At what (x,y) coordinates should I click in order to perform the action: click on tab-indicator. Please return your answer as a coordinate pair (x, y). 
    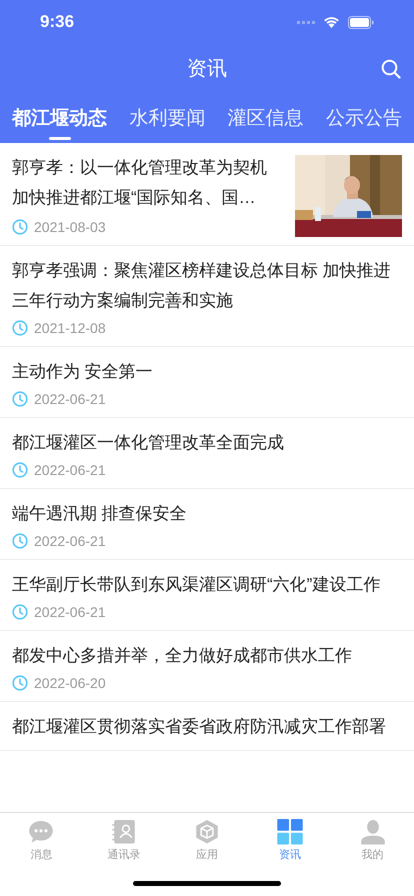
    Looking at the image, I should click on (59, 138).